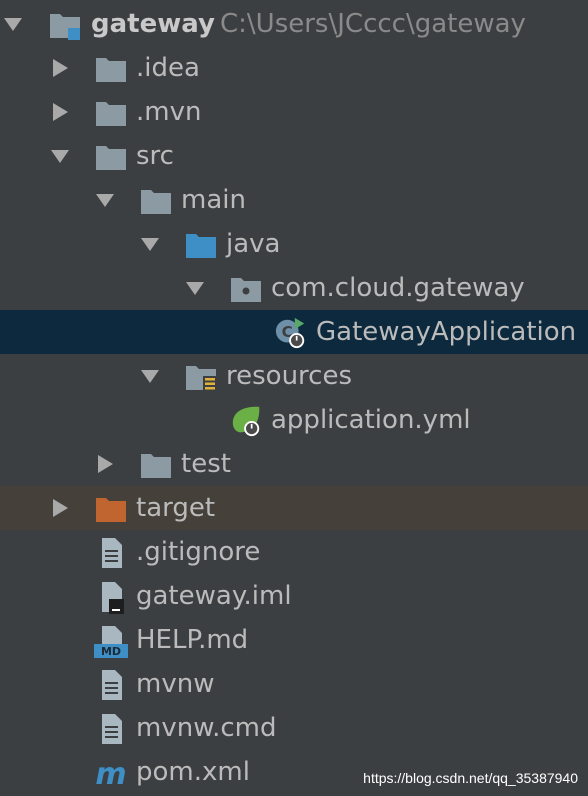 Image resolution: width=588 pixels, height=796 pixels. Describe the element at coordinates (294, 112) in the screenshot. I see `tree-row-mvn: .mvn` at that location.